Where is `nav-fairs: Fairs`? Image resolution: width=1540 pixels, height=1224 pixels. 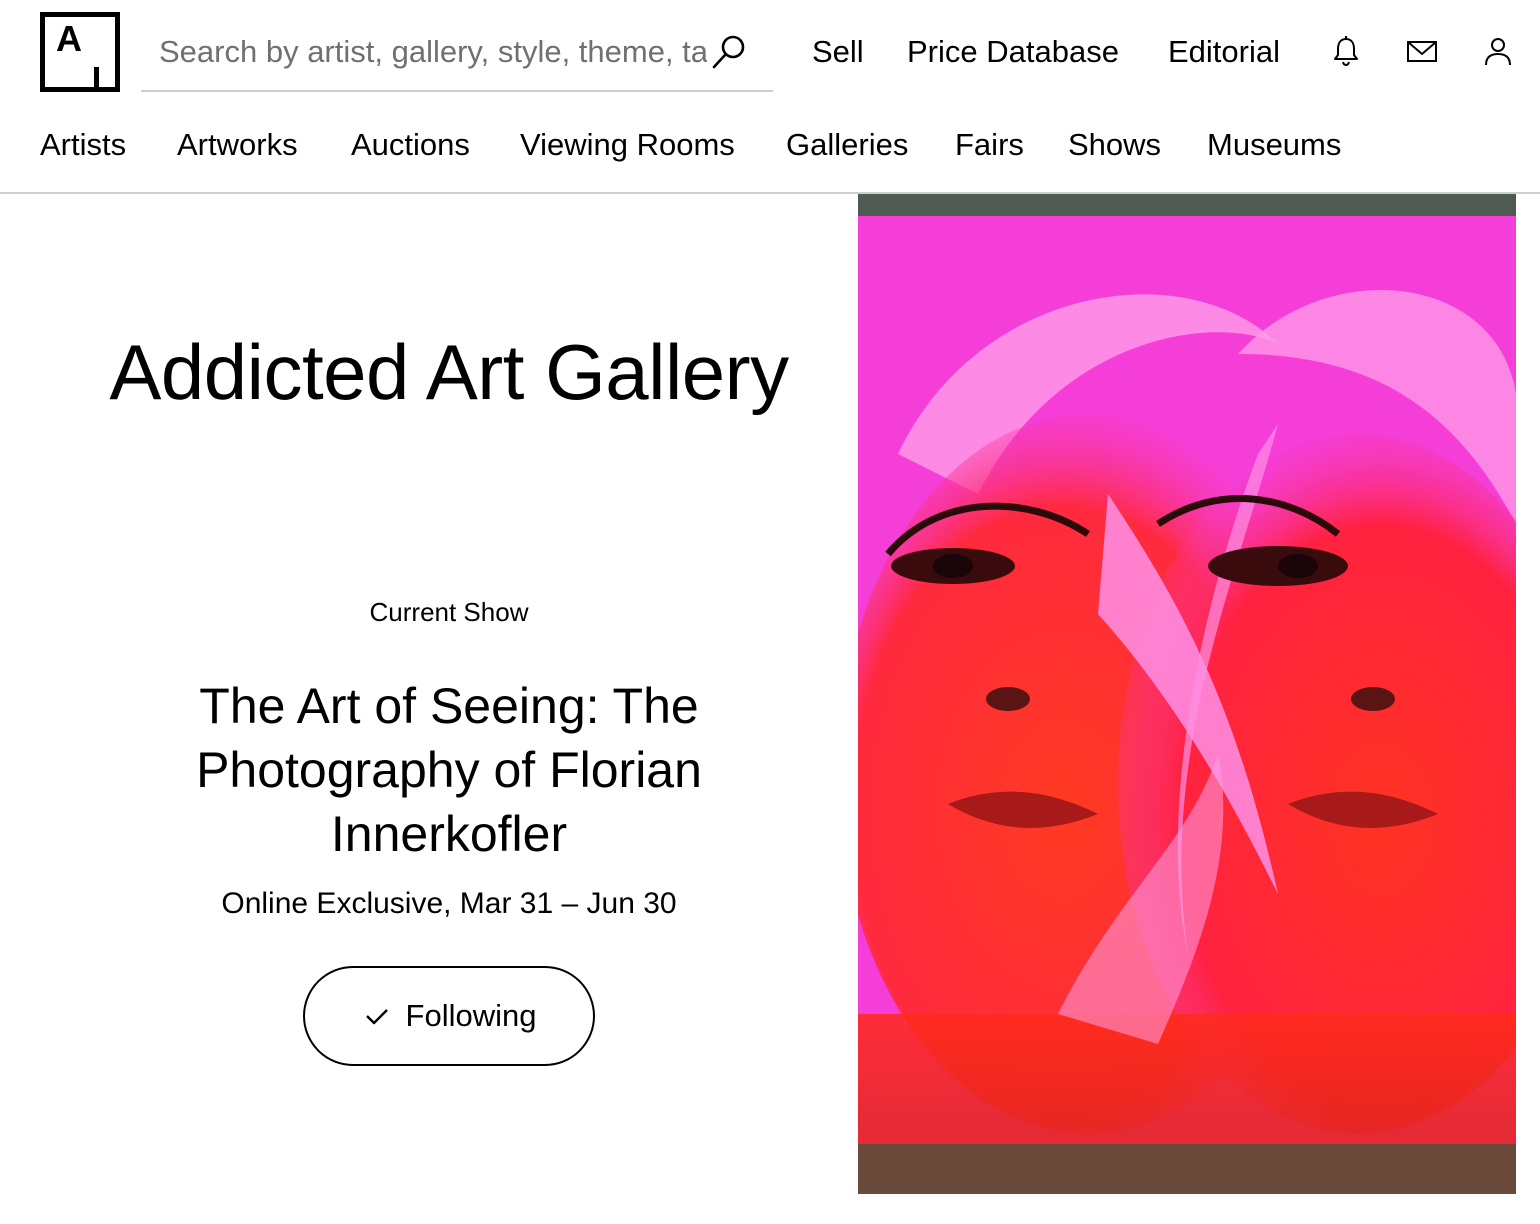
nav-fairs: Fairs is located at coordinates (989, 145).